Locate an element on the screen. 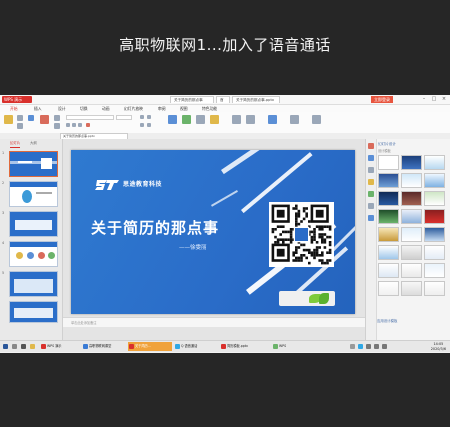  menu-slideshow: 幻灯片放映 is located at coordinates (133, 108).